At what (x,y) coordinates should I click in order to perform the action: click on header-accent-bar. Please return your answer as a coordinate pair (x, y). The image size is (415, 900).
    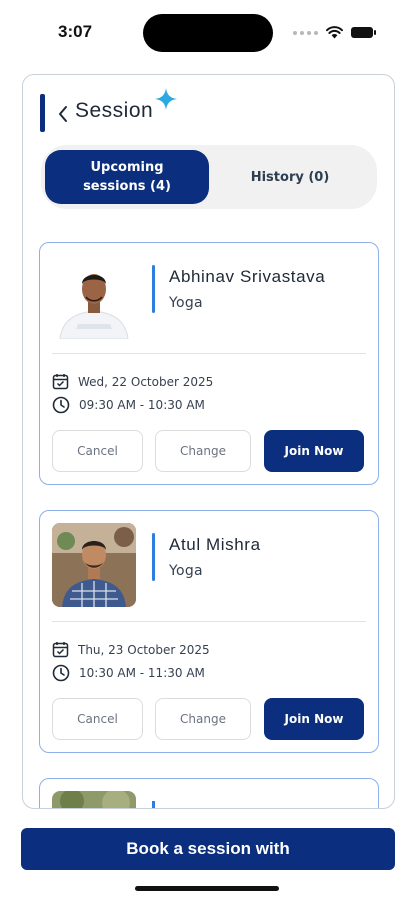
    Looking at the image, I should click on (42, 113).